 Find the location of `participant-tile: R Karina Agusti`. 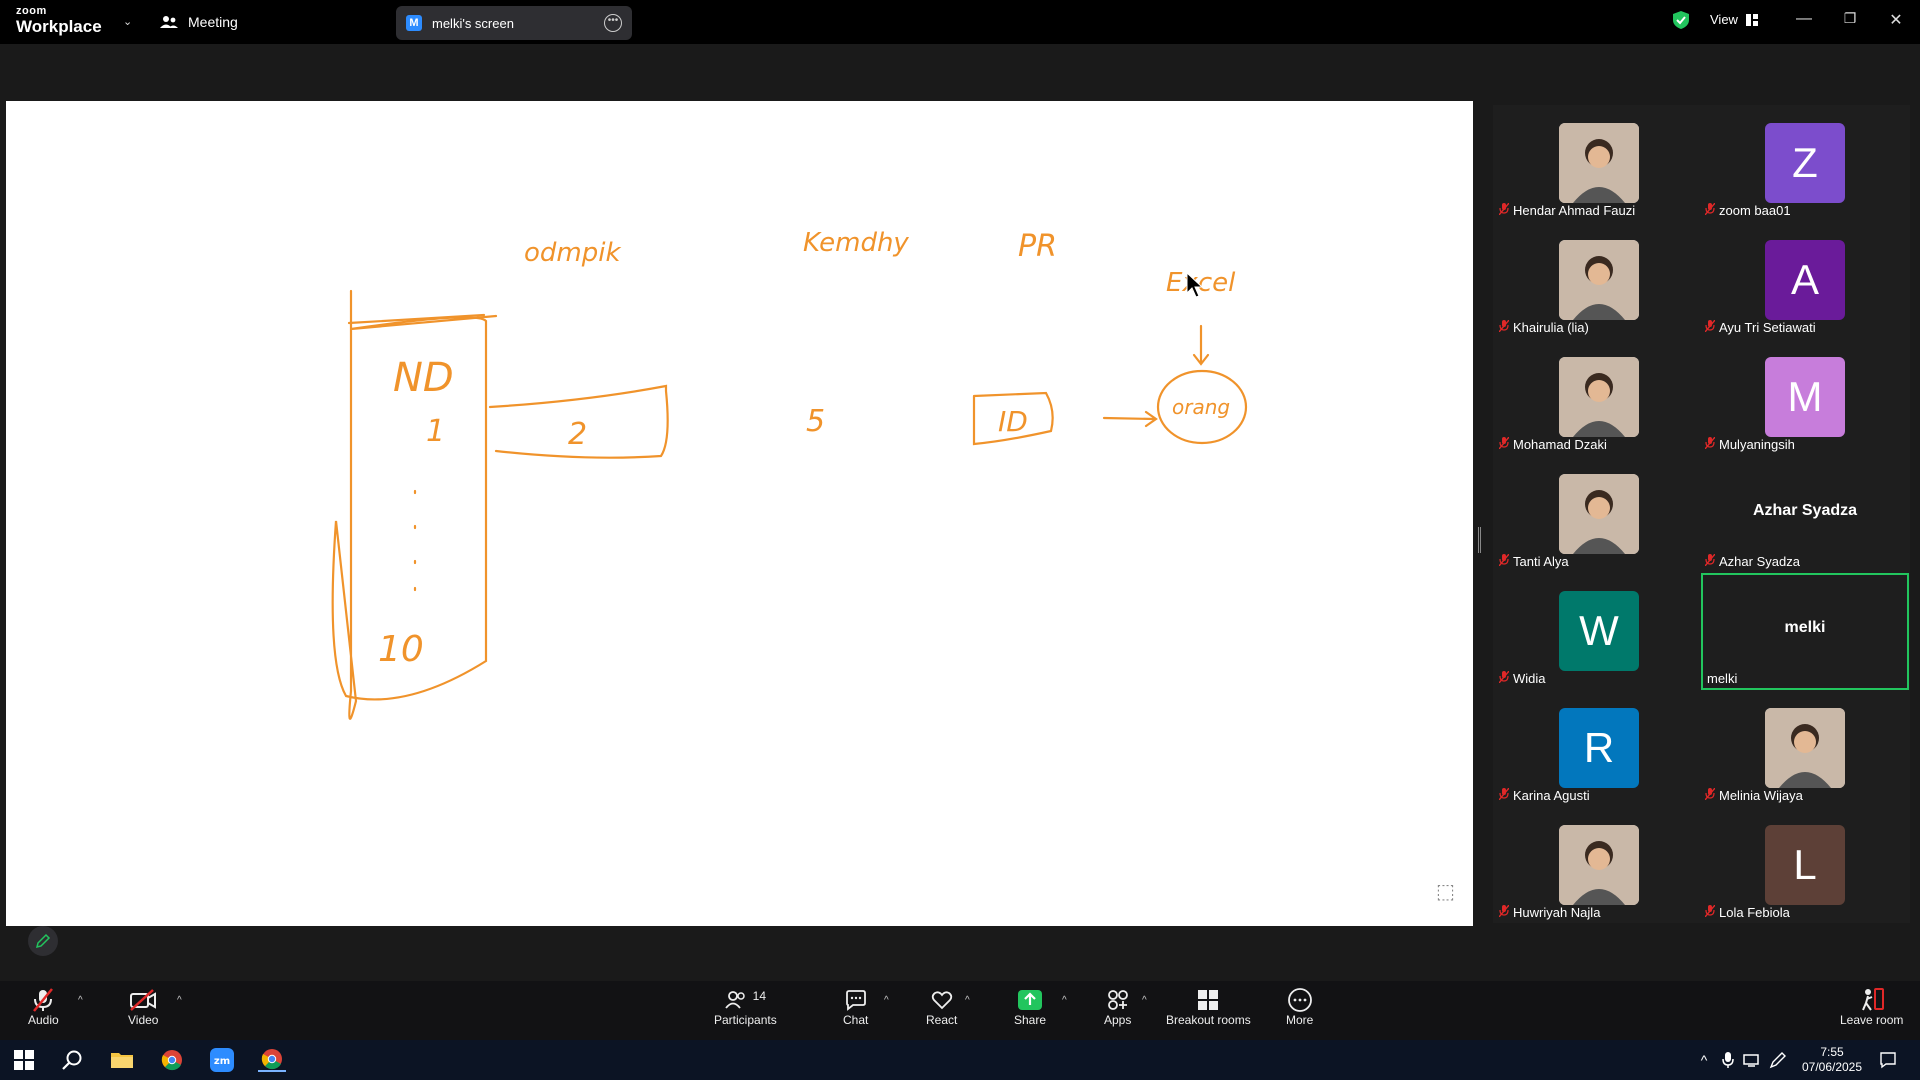

participant-tile: R Karina Agusti is located at coordinates (1599, 748).